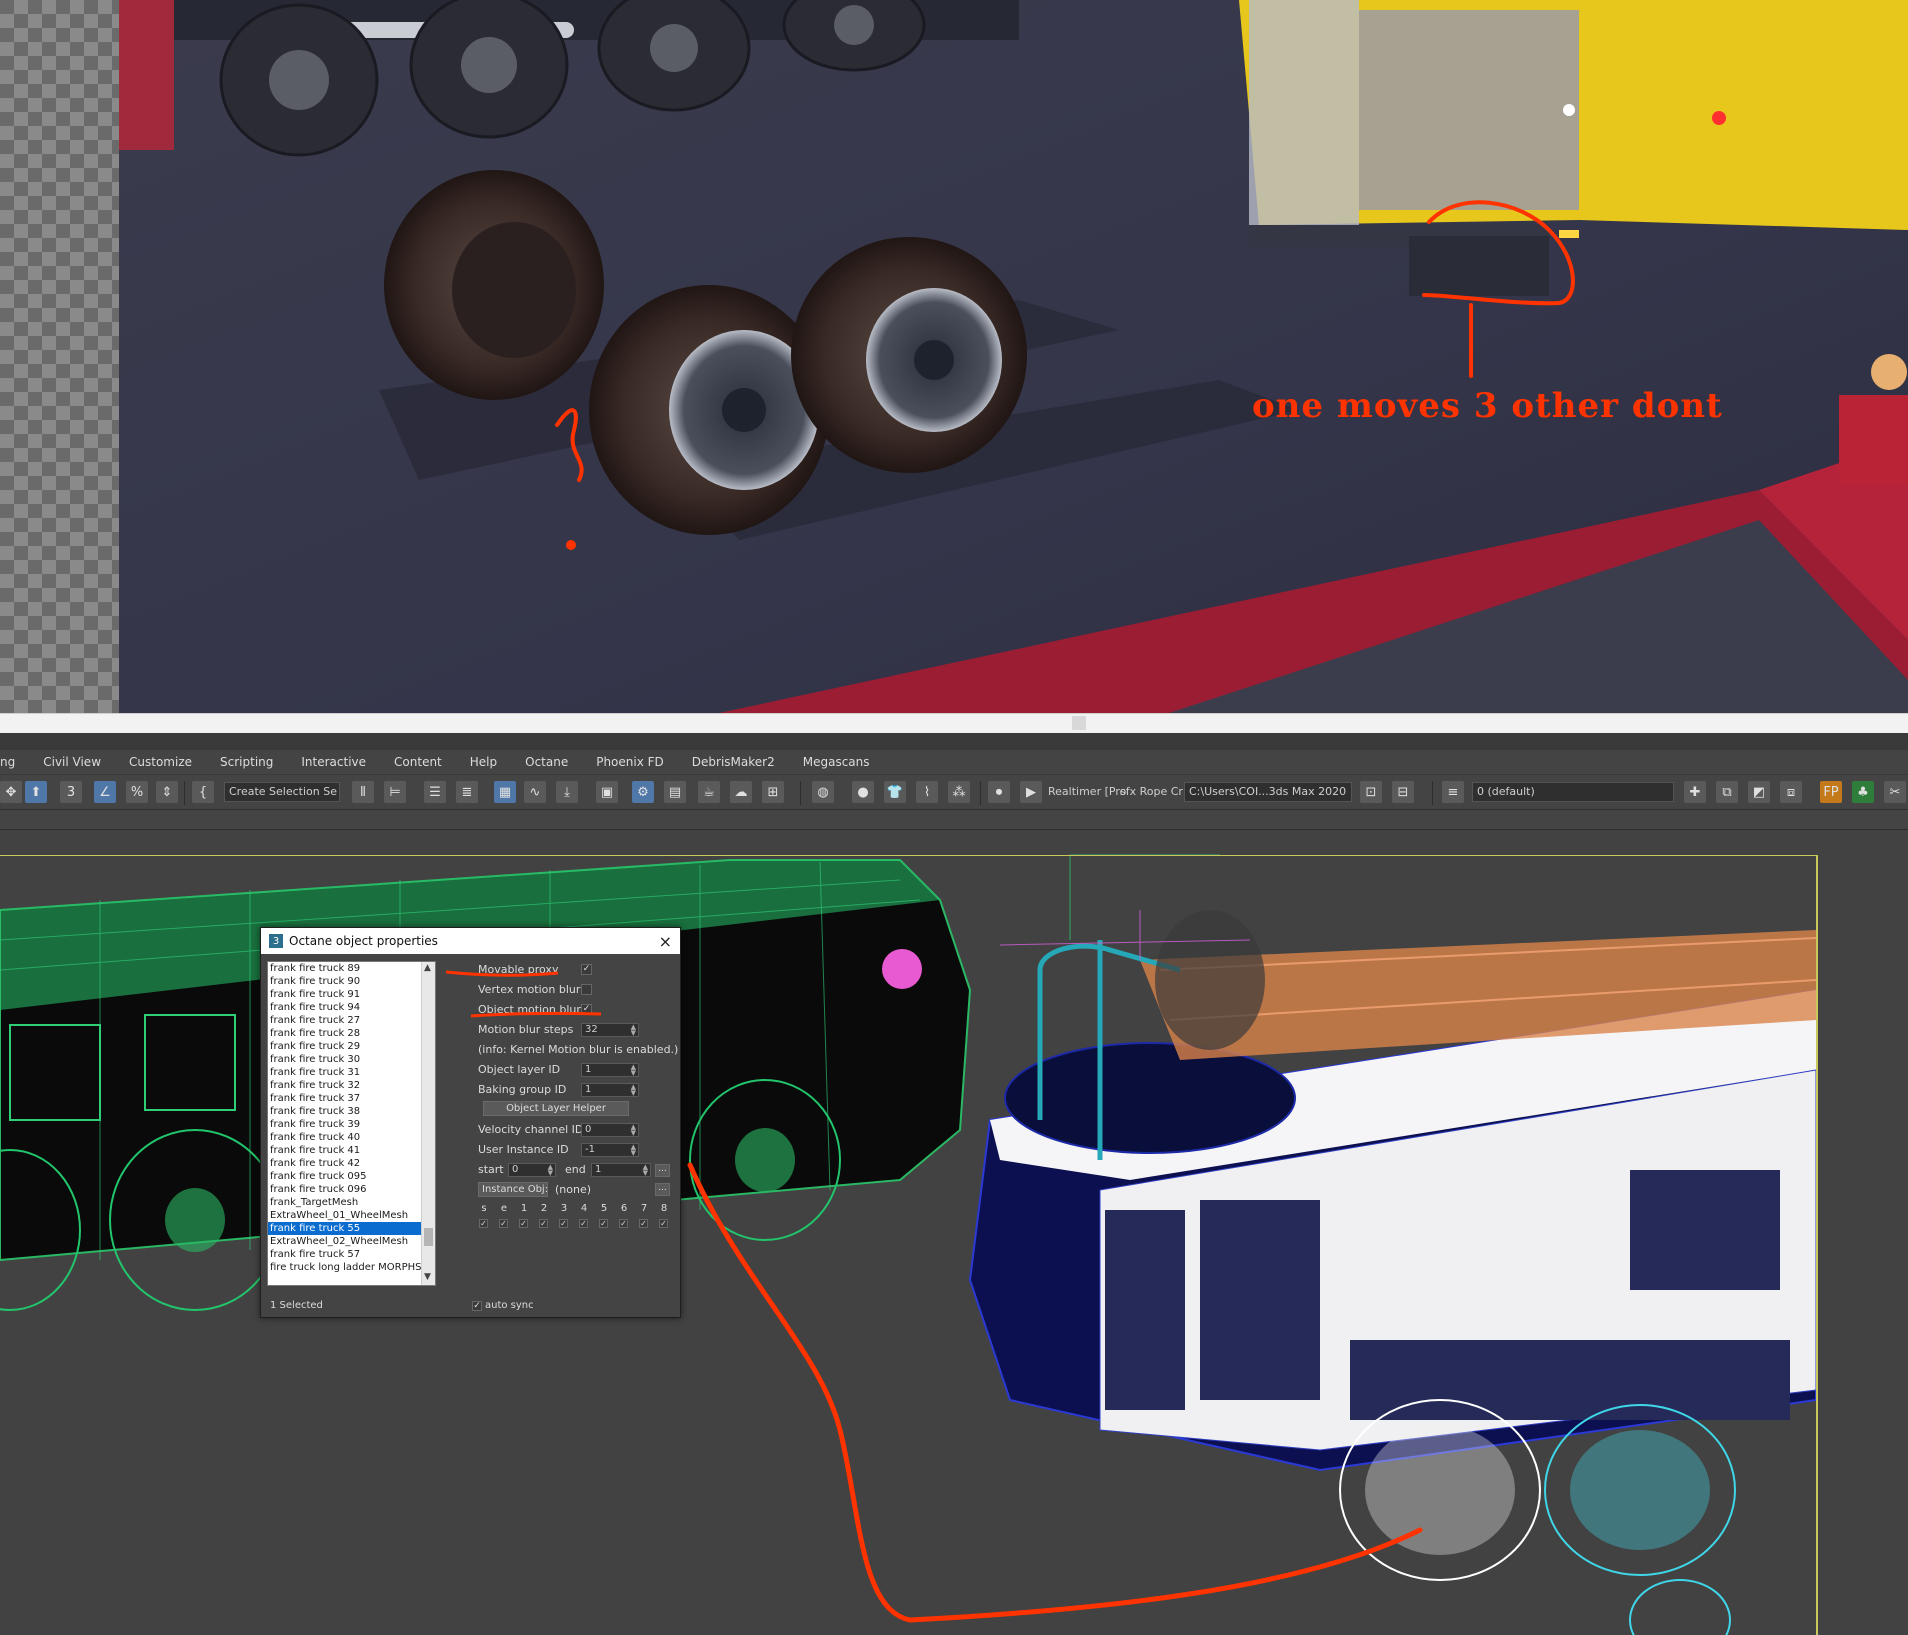 This screenshot has height=1635, width=1908. What do you see at coordinates (344, 1046) in the screenshot?
I see `object-list-item: frank fire truck 29` at bounding box center [344, 1046].